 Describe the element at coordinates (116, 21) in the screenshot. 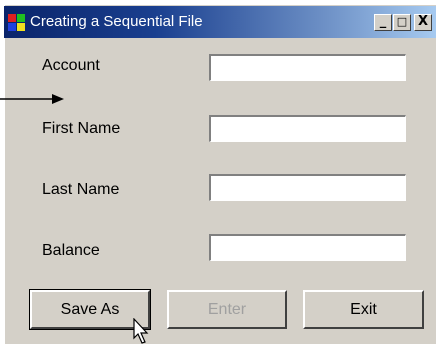

I see `window-title: Creating a Sequential File` at that location.